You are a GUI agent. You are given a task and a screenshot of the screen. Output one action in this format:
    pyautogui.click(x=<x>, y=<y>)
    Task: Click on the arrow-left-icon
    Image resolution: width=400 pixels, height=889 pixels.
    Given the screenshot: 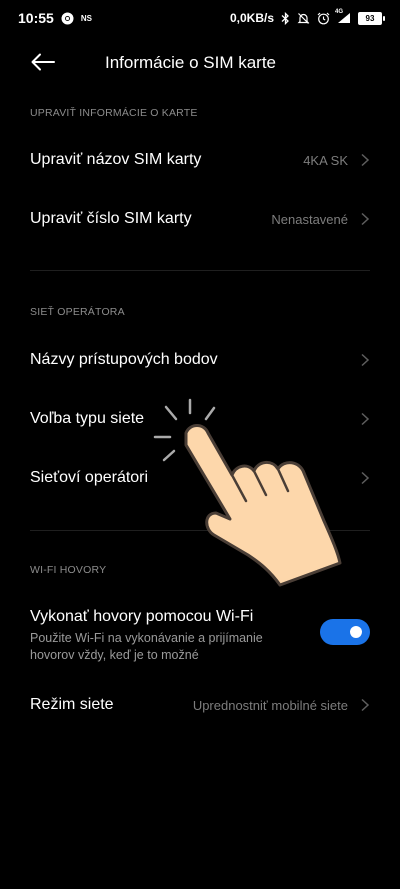 What is the action you would take?
    pyautogui.click(x=43, y=64)
    